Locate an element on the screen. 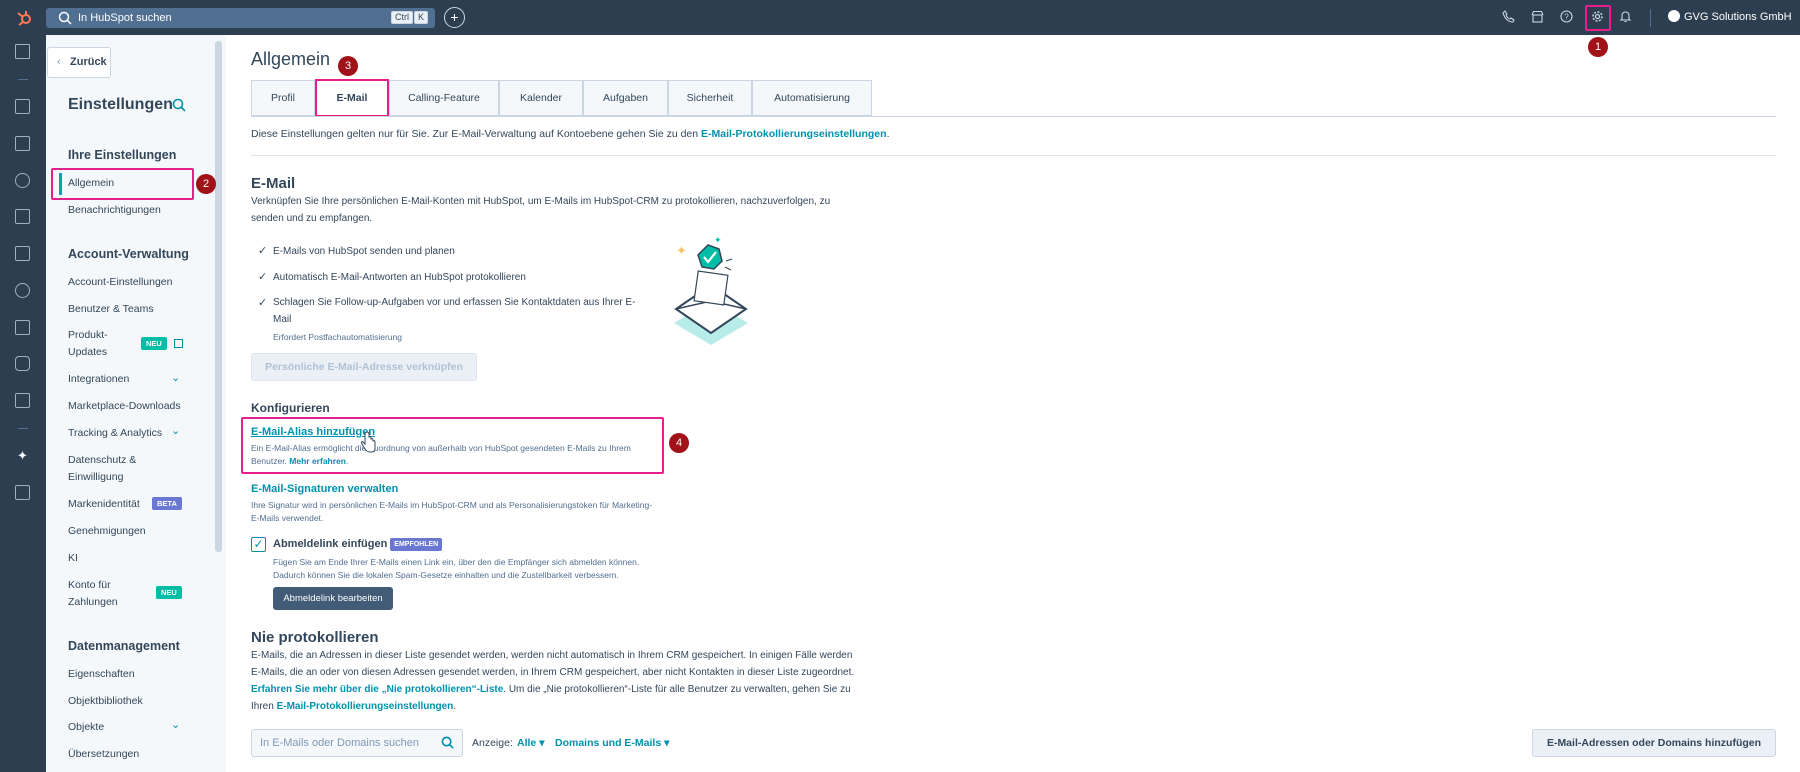 The height and width of the screenshot is (772, 1800). tab-kalender: Kalender is located at coordinates (541, 98).